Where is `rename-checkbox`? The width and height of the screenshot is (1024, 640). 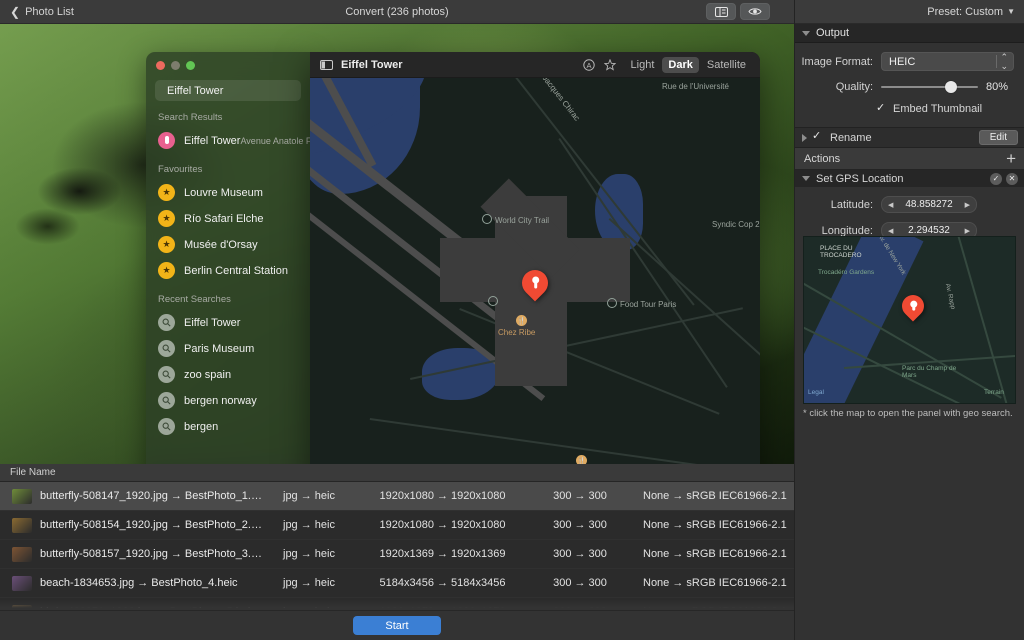
rename-checkbox is located at coordinates (818, 136).